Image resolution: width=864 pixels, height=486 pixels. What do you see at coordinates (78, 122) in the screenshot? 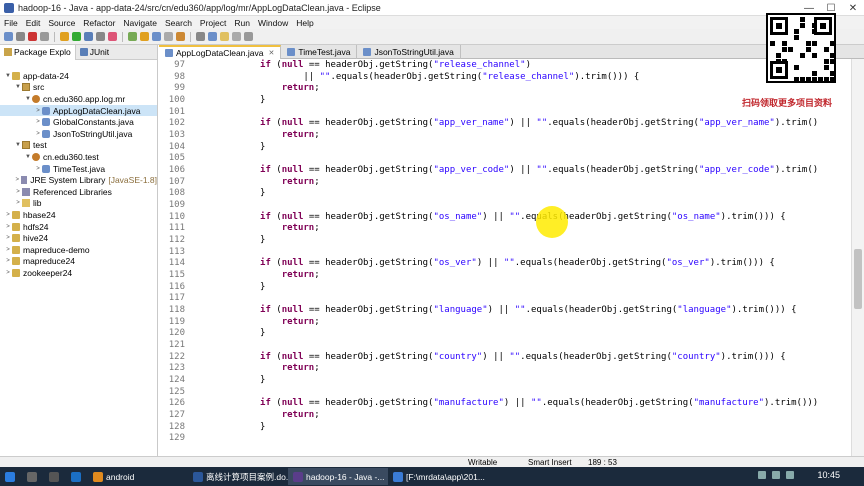
I see `tree-item: > GlobalConstants.java` at bounding box center [78, 122].